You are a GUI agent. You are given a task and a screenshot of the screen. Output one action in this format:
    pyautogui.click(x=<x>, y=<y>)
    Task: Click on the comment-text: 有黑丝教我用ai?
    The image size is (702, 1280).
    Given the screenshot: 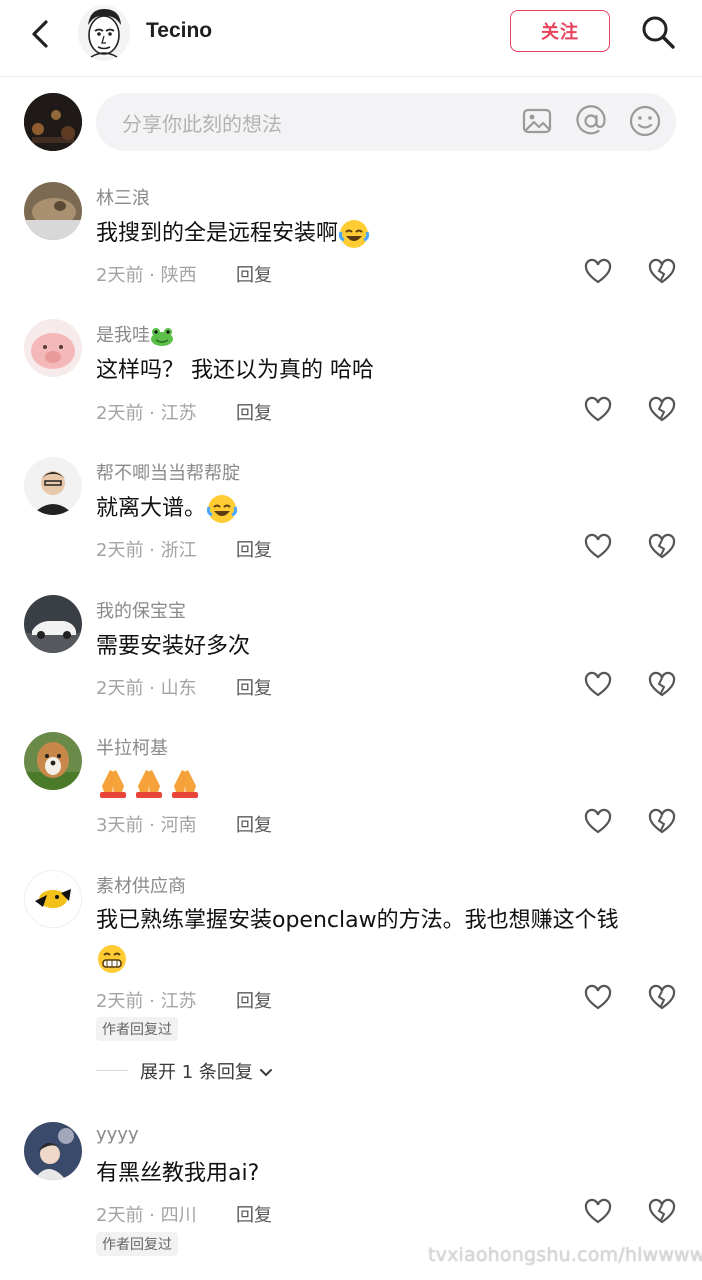 What is the action you would take?
    pyautogui.click(x=178, y=1173)
    